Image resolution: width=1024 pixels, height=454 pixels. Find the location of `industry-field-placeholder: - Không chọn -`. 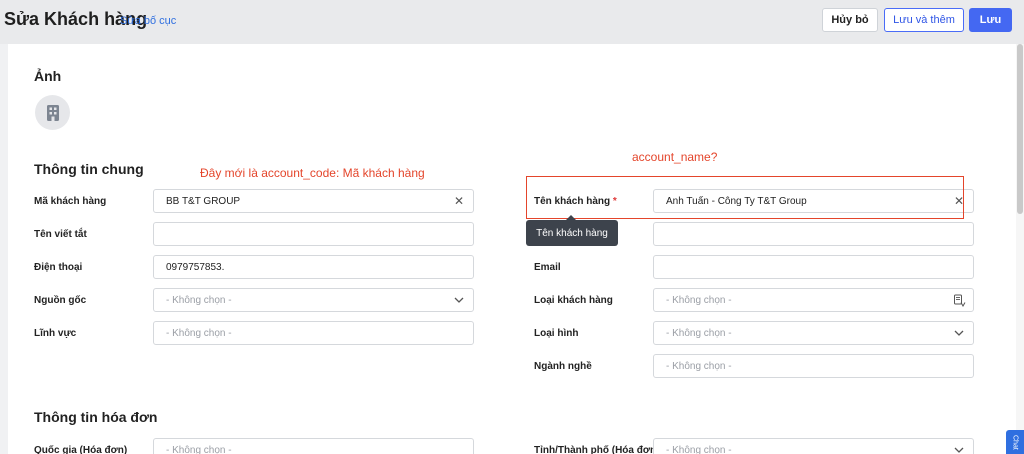

industry-field-placeholder: - Không chọn - is located at coordinates (199, 333).